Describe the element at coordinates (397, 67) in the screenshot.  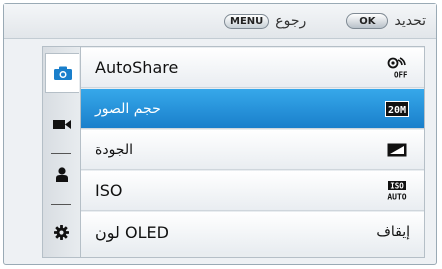
I see `autoshare-off-icon: OFF` at that location.